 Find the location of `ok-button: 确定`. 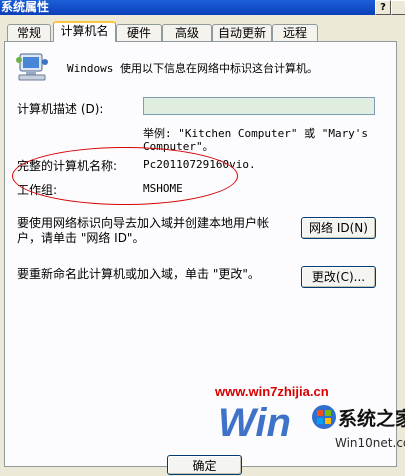

ok-button: 确定 is located at coordinates (204, 465).